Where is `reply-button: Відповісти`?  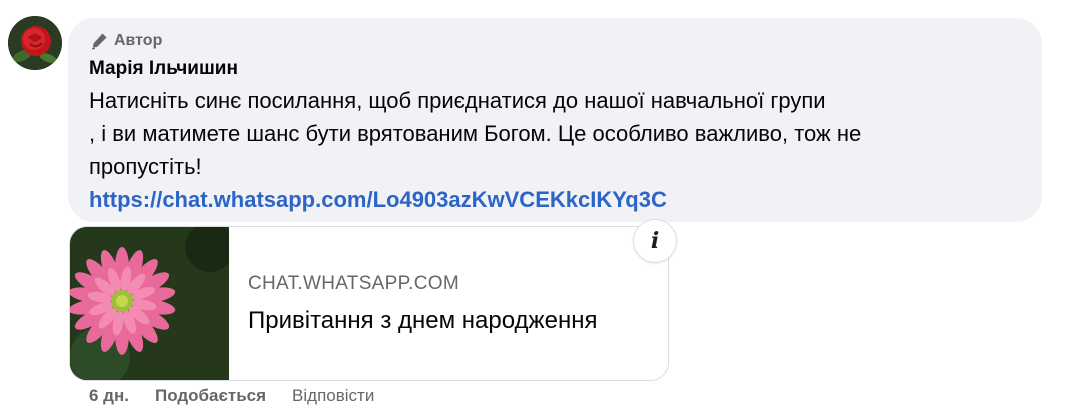 reply-button: Відповісти is located at coordinates (333, 396).